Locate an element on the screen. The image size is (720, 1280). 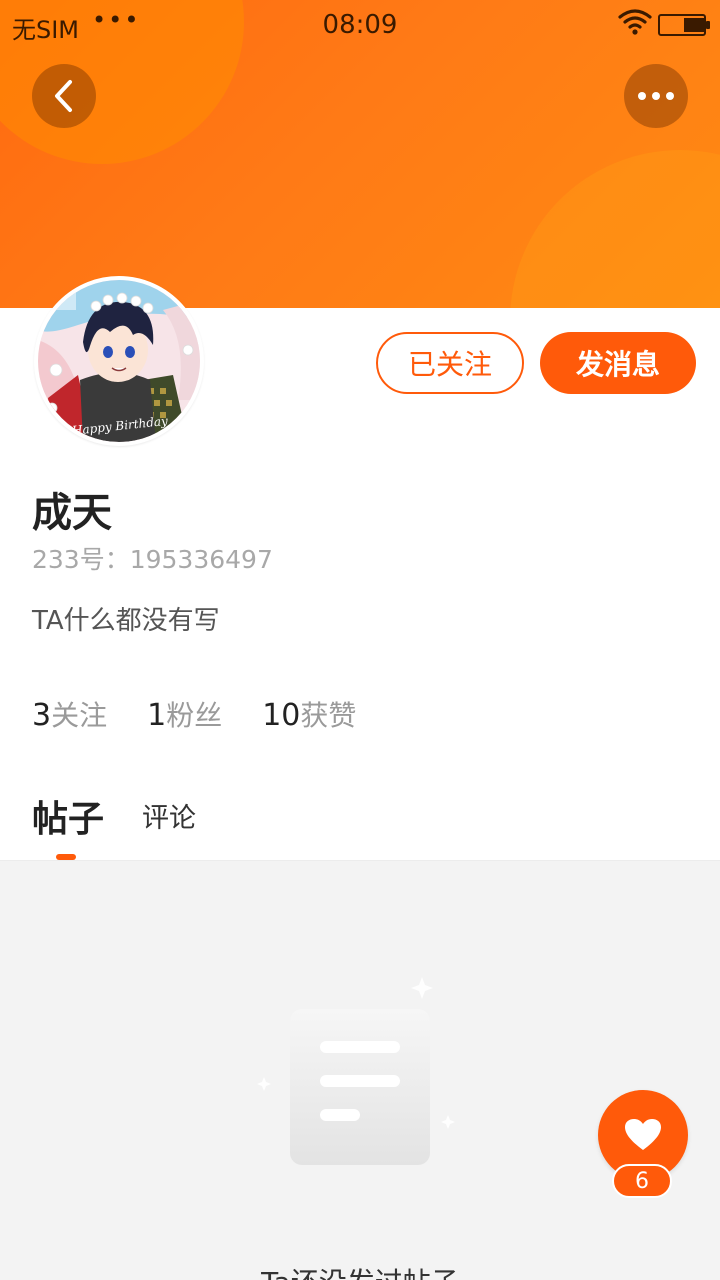
username: 成天 is located at coordinates (72, 513).